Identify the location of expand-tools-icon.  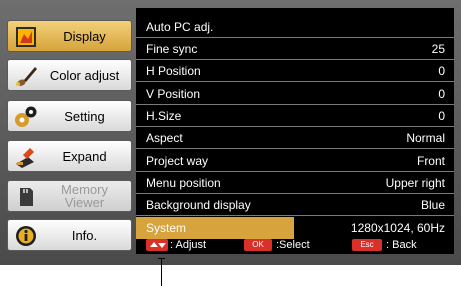
(25, 158).